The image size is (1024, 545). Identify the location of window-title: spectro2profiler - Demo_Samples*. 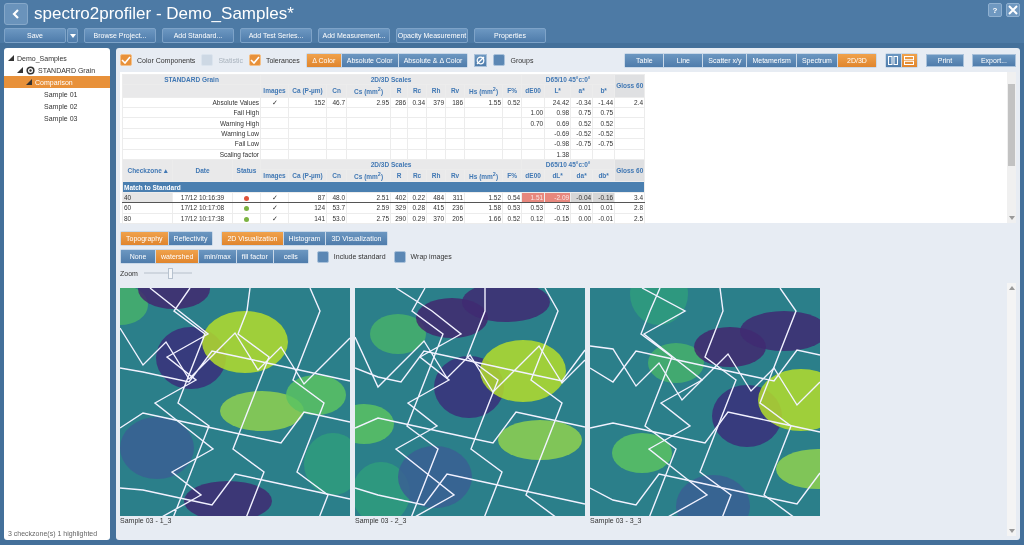
(164, 14).